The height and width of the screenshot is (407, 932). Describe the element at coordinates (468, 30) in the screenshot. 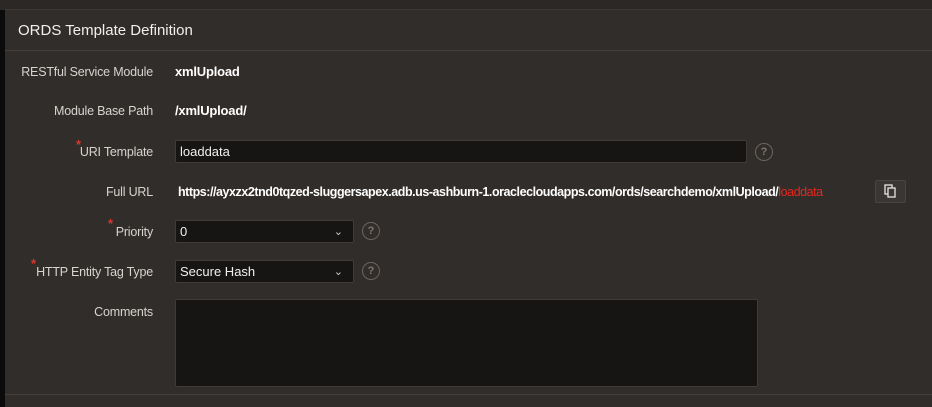

I see `region-header: ORDS Template Definition` at that location.